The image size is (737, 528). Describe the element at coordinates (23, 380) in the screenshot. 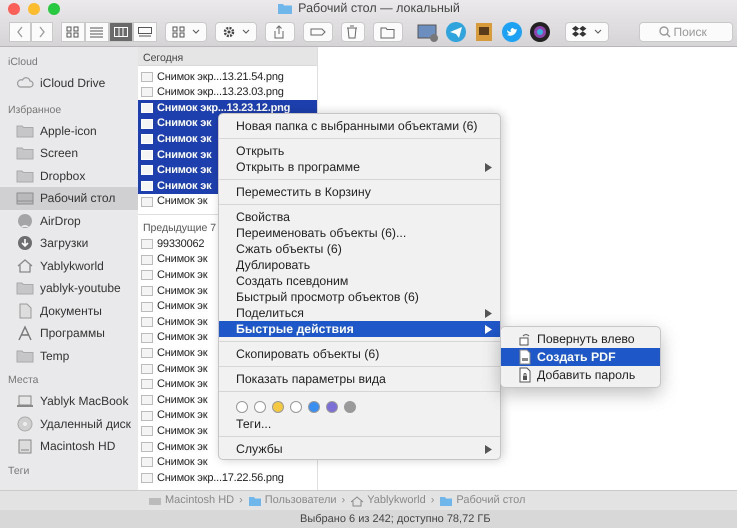

I see `sidebar-heading: Места` at that location.